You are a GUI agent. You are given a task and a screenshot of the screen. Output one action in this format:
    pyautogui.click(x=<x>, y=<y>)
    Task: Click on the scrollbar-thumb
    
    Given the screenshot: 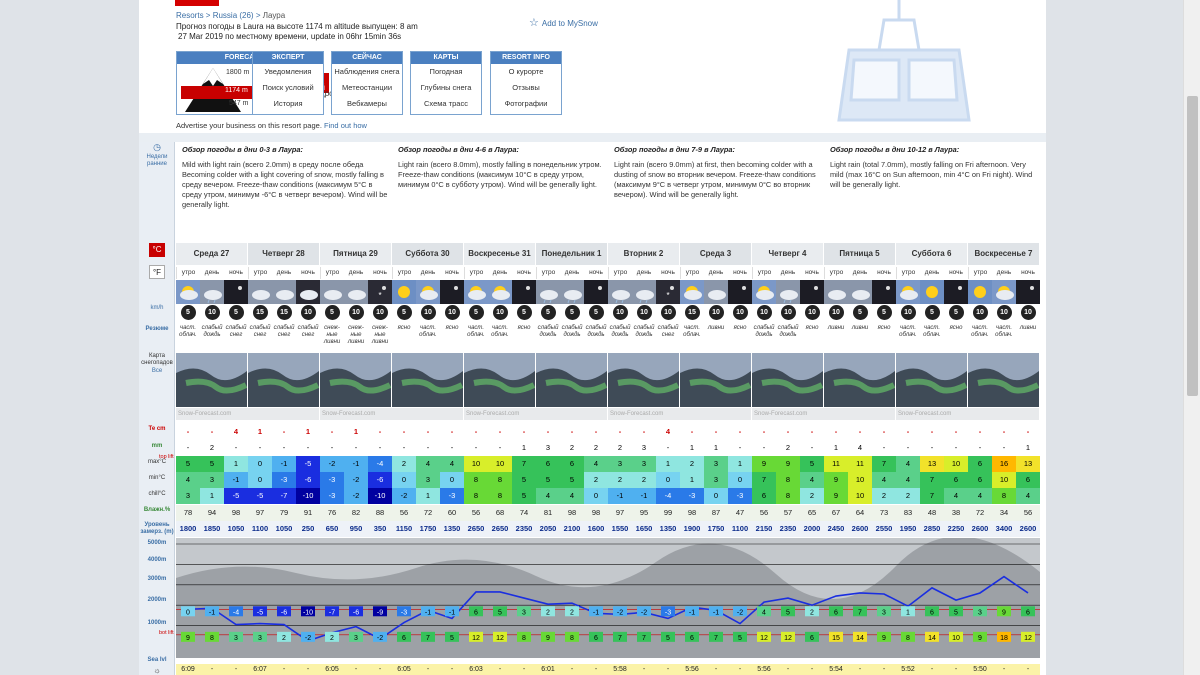 What is the action you would take?
    pyautogui.click(x=1192, y=246)
    